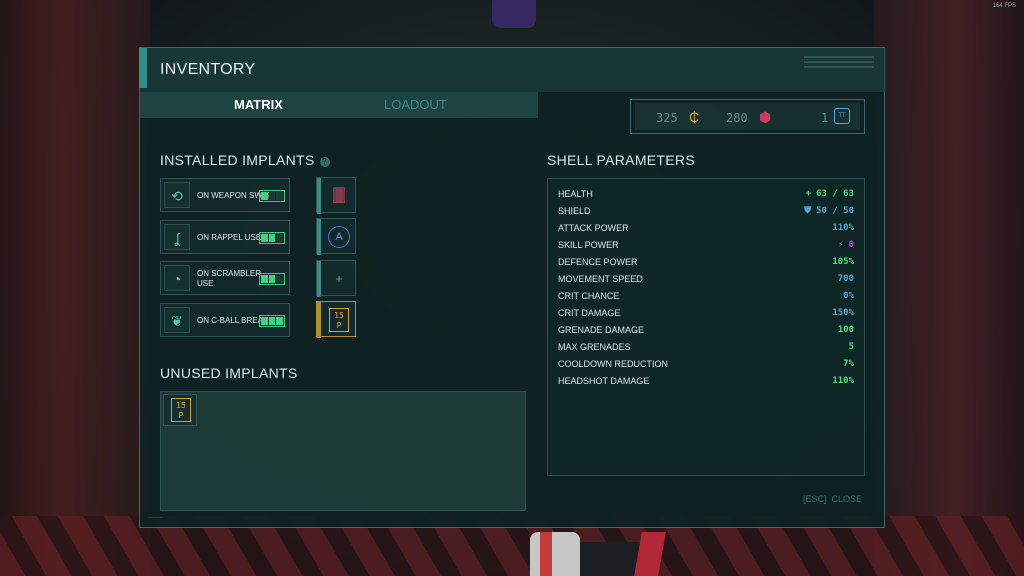 The image size is (1024, 576). I want to click on param-row: CRIT DAMAGE 150%, so click(706, 315).